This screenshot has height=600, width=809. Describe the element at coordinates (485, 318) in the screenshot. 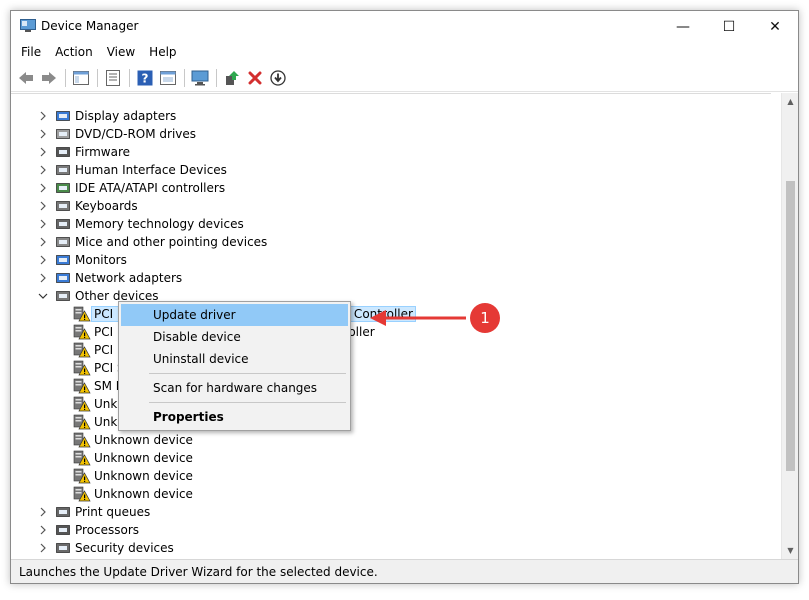

I see `annotation-number: 1` at that location.